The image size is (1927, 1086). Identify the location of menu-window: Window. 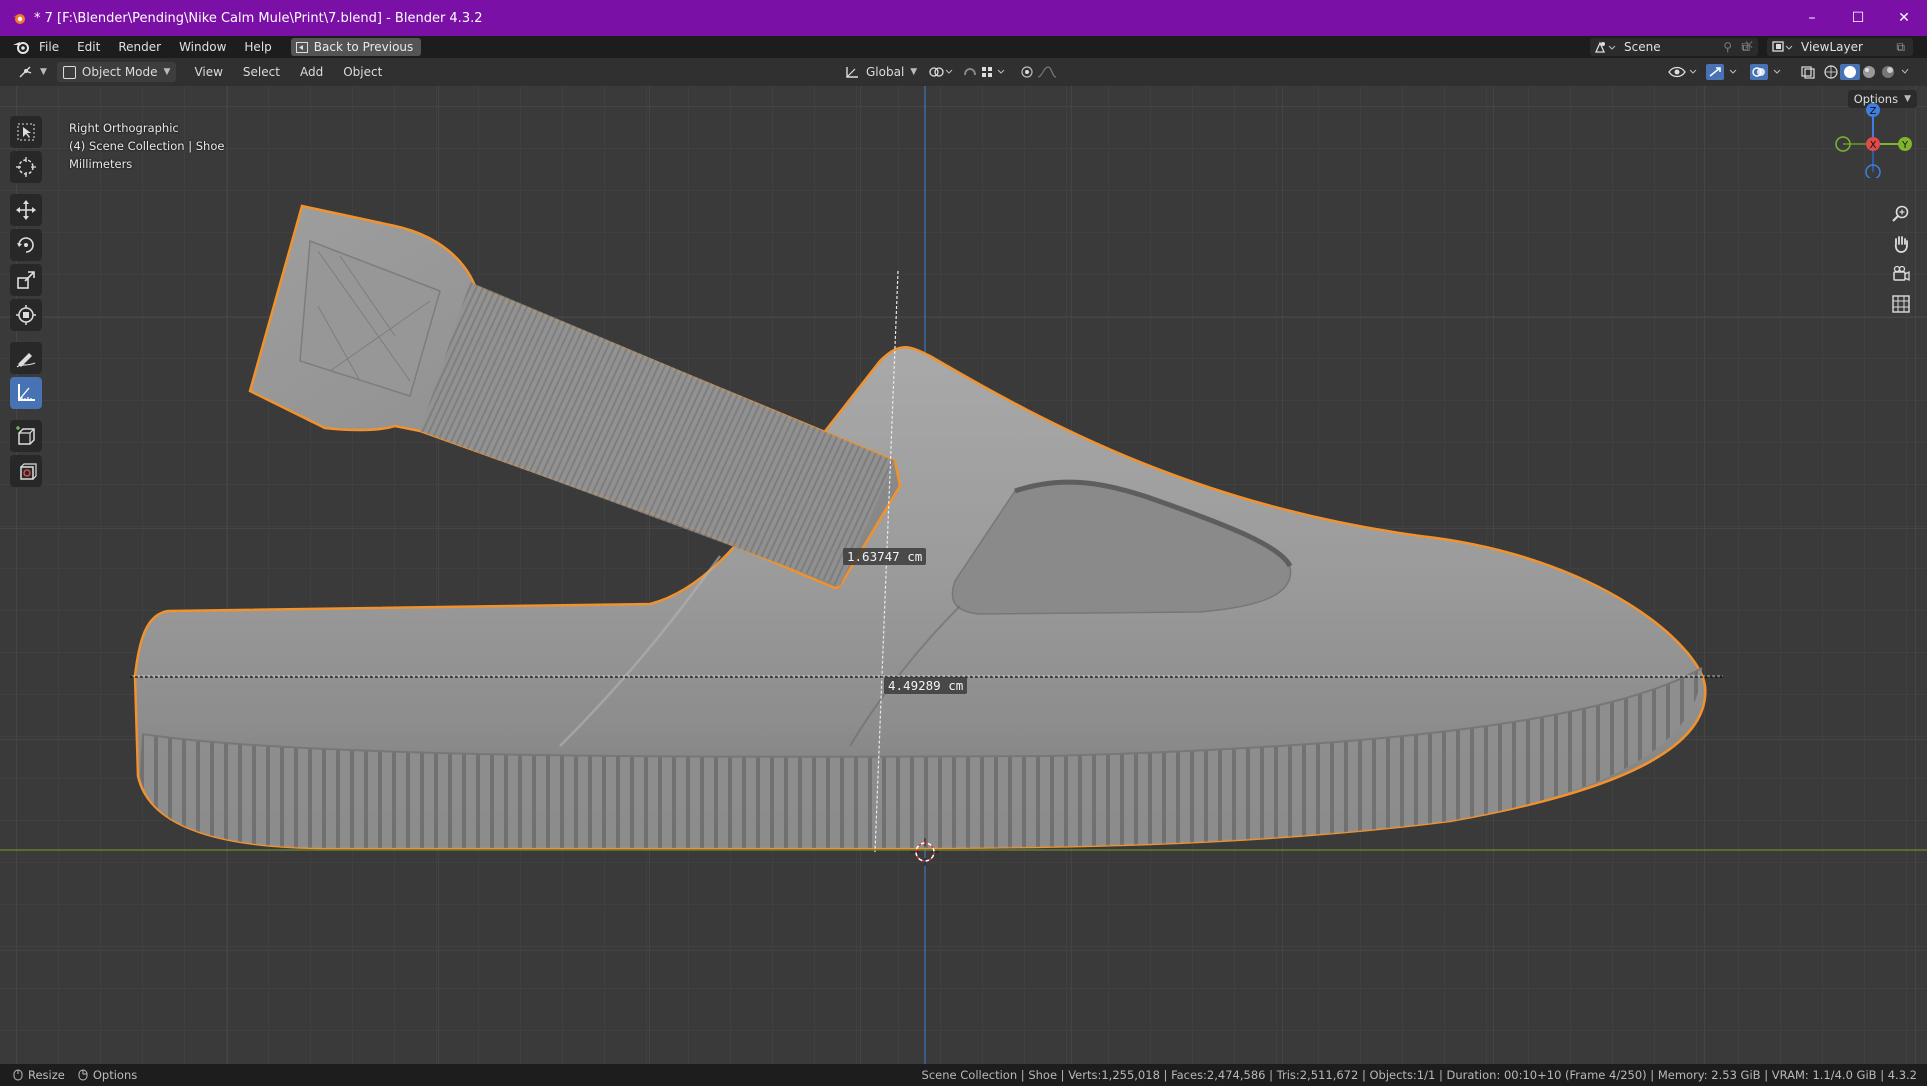
(202, 47).